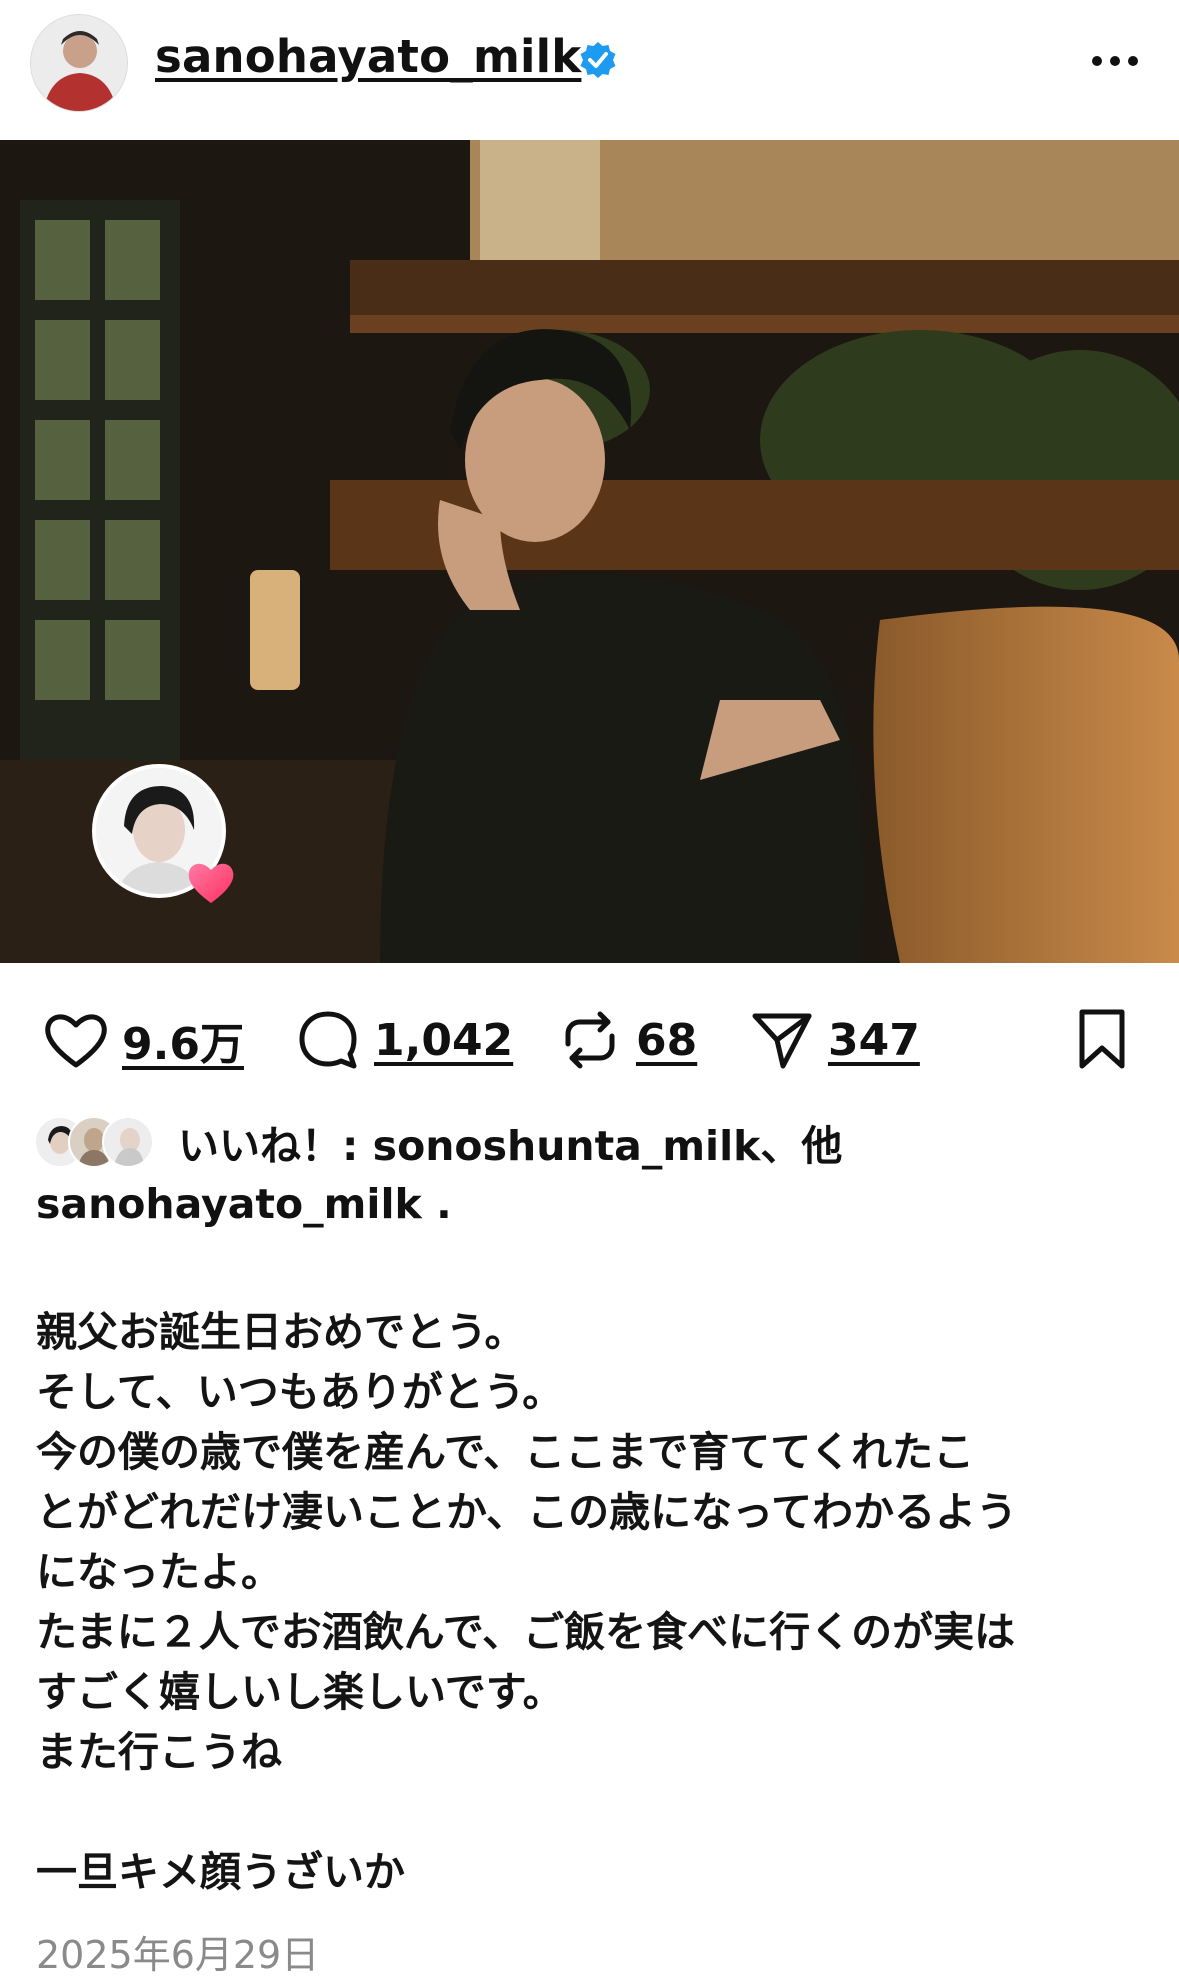  I want to click on comment-action: 1,042, so click(402, 1040).